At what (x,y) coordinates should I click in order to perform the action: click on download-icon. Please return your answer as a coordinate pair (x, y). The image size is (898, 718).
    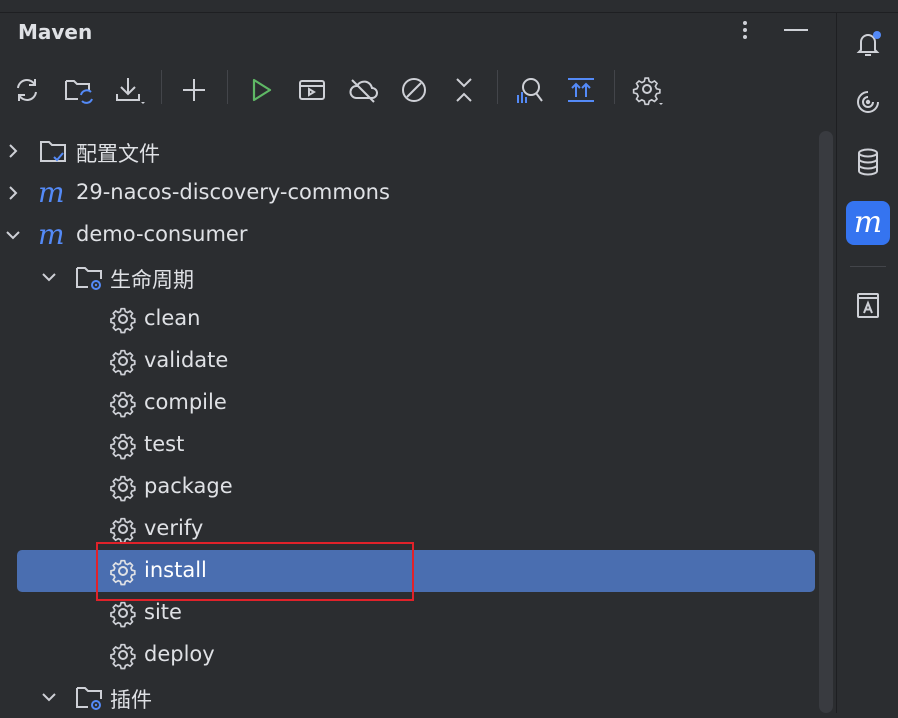
    Looking at the image, I should click on (130, 91).